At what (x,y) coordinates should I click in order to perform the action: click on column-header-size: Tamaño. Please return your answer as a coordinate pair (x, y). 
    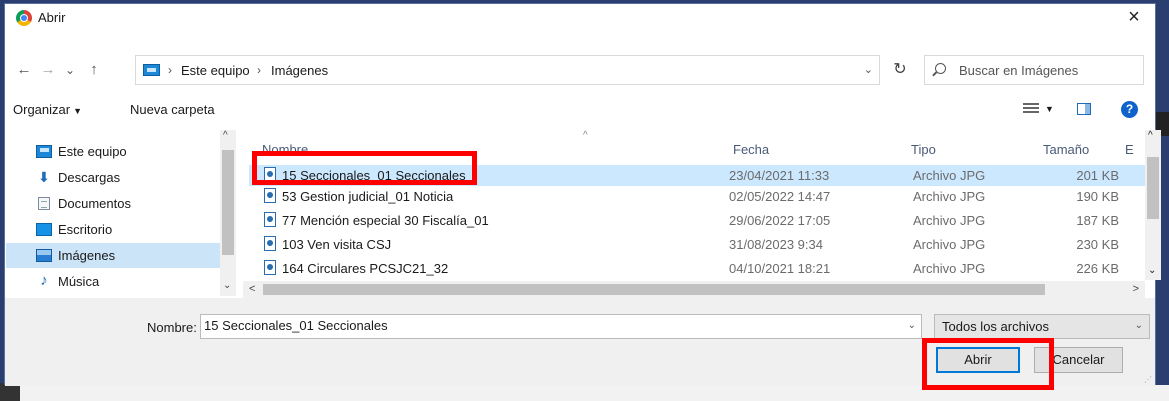
    Looking at the image, I should click on (1066, 149).